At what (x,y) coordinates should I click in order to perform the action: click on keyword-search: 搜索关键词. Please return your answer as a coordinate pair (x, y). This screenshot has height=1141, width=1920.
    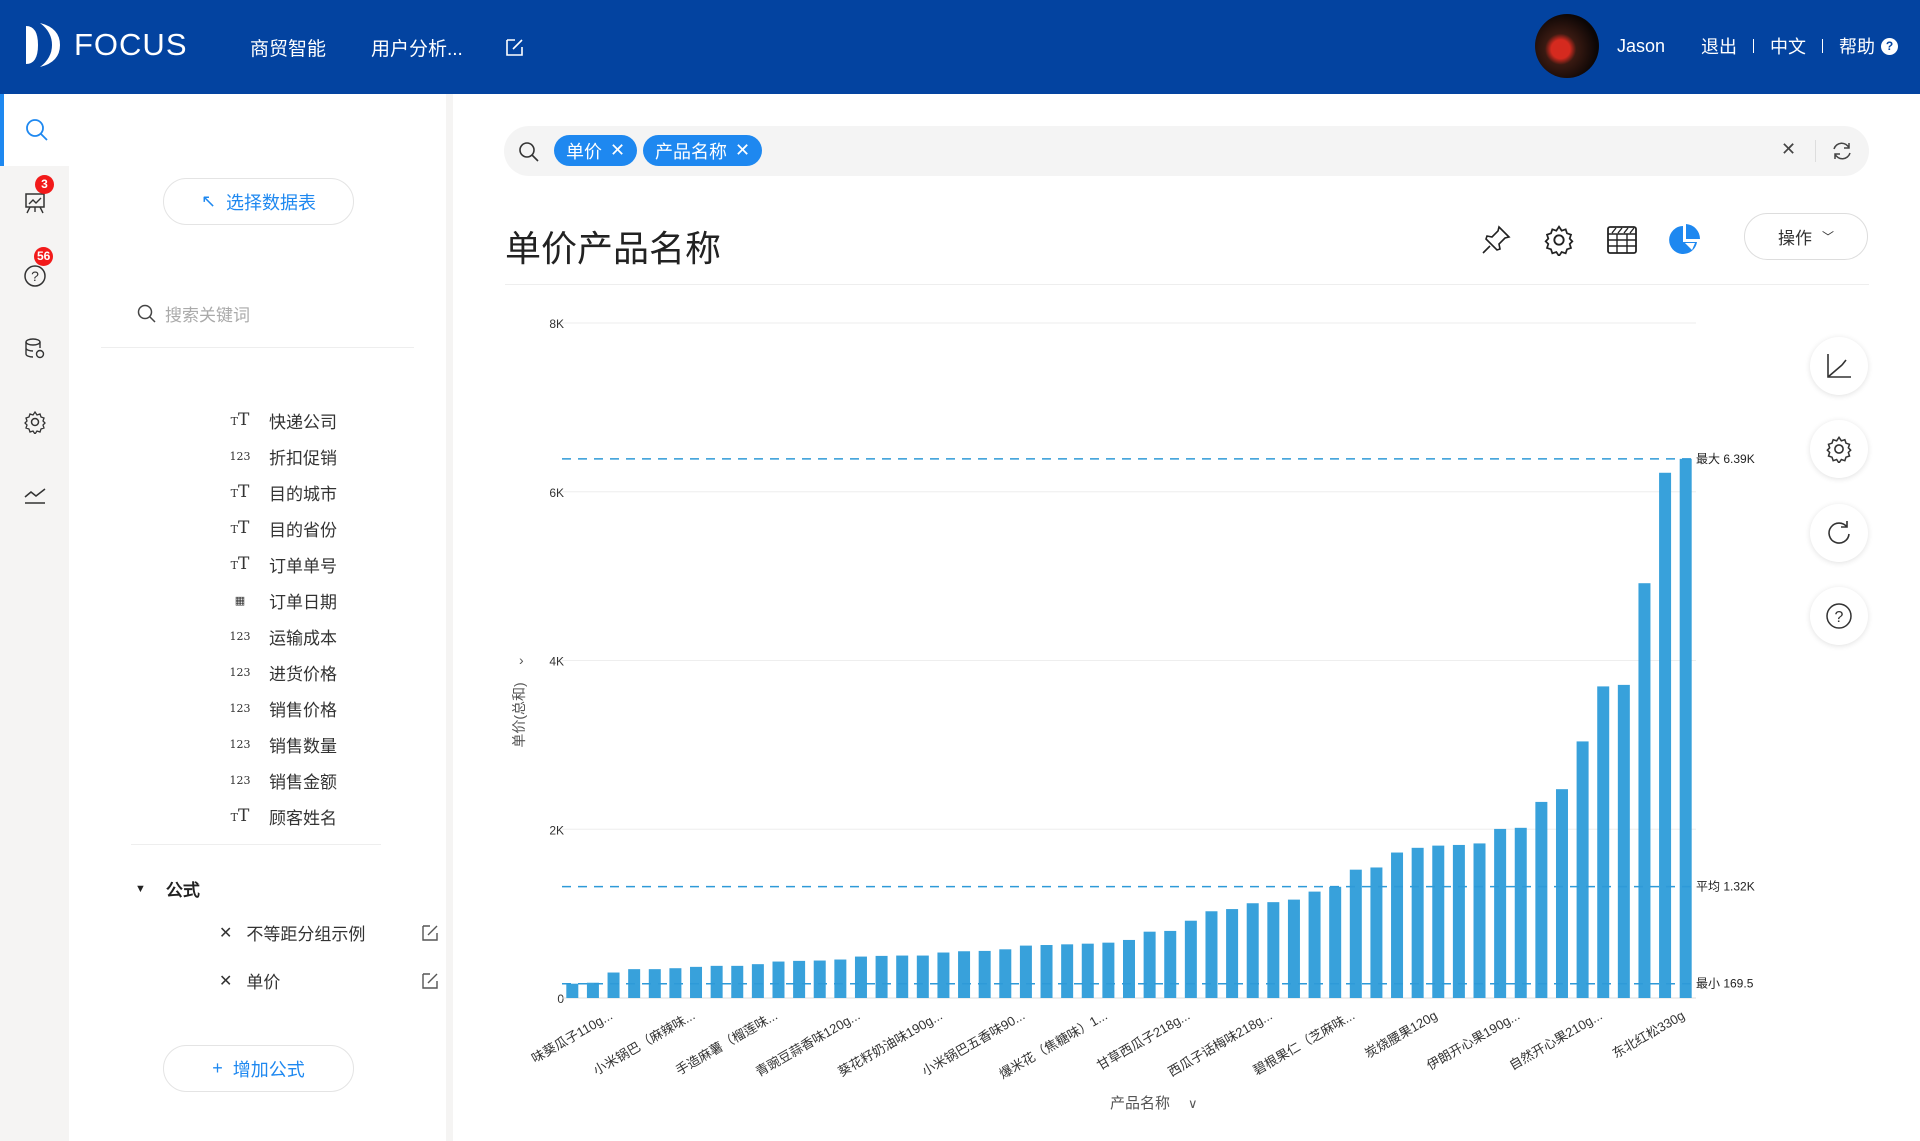
    Looking at the image, I should click on (193, 313).